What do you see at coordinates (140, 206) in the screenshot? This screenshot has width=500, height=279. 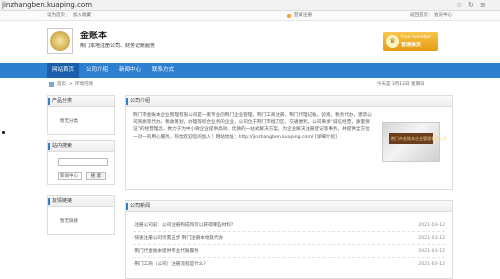 I see `company-news-title: 公司新闻` at bounding box center [140, 206].